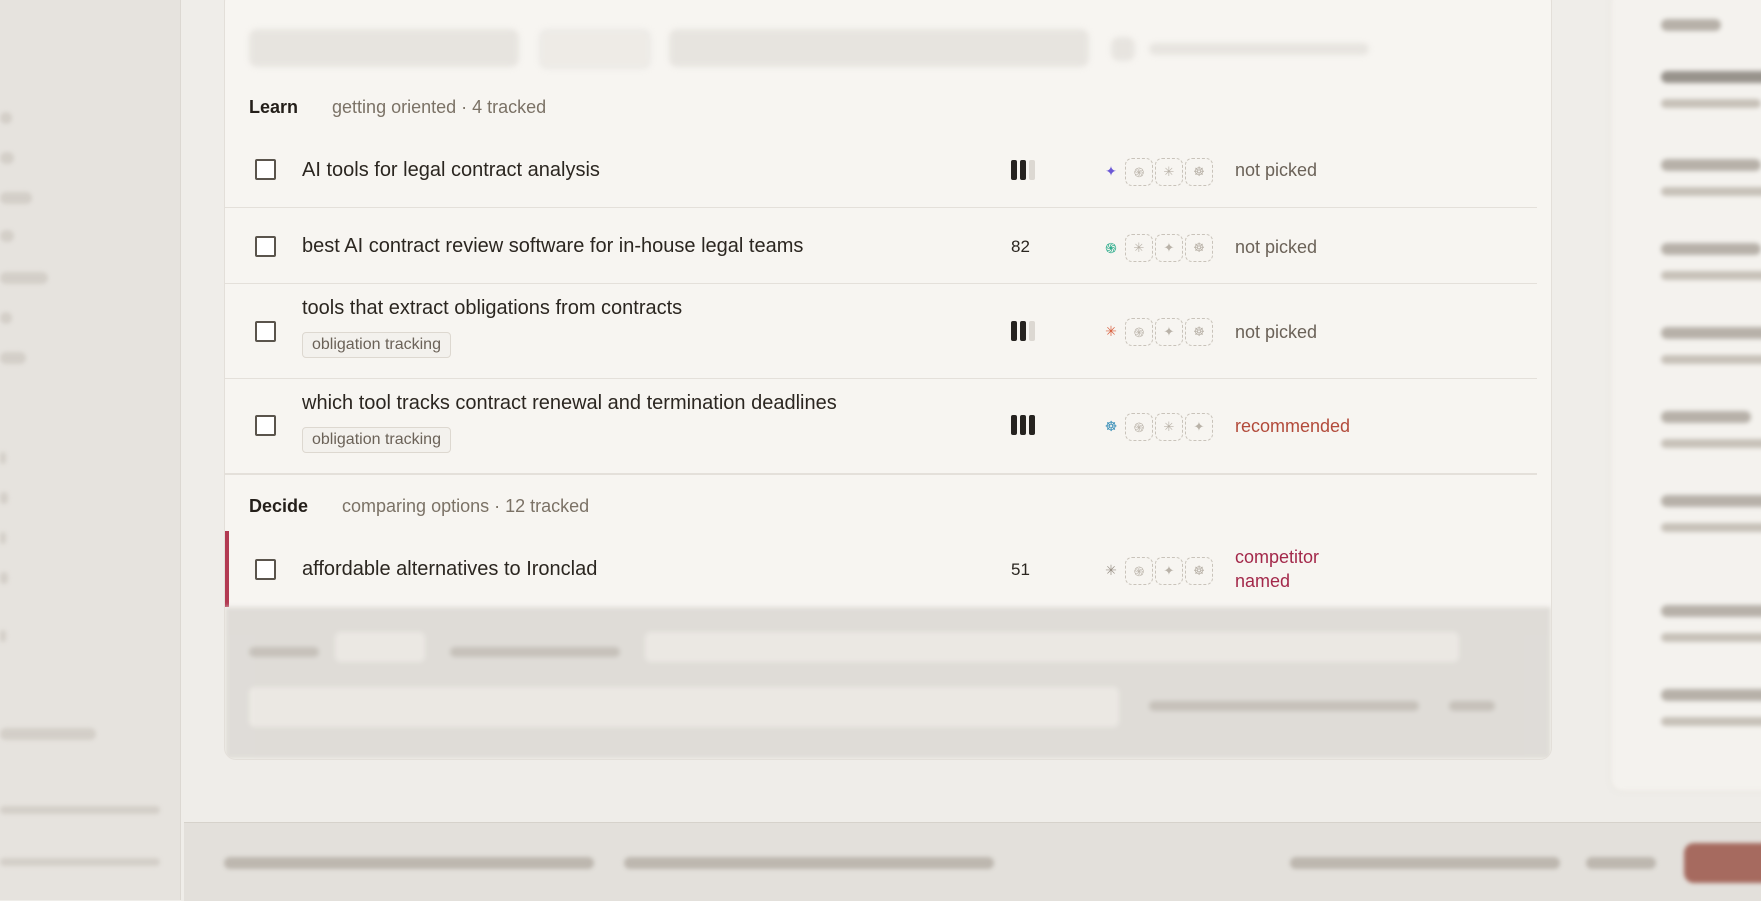 Image resolution: width=1761 pixels, height=901 pixels. Describe the element at coordinates (466, 506) in the screenshot. I see `section-subtitle: comparing options · 12 tracked` at that location.